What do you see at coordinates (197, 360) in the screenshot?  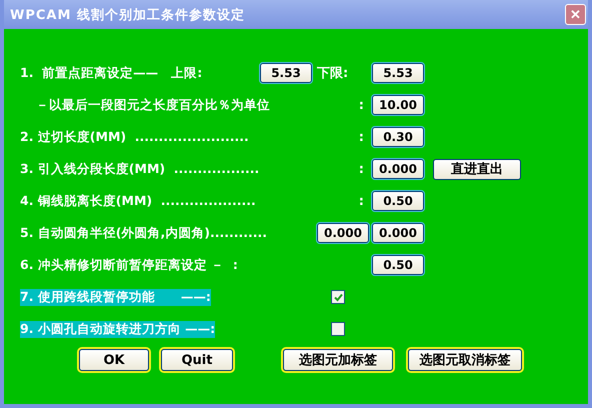 I see `dialog-button: Quit` at bounding box center [197, 360].